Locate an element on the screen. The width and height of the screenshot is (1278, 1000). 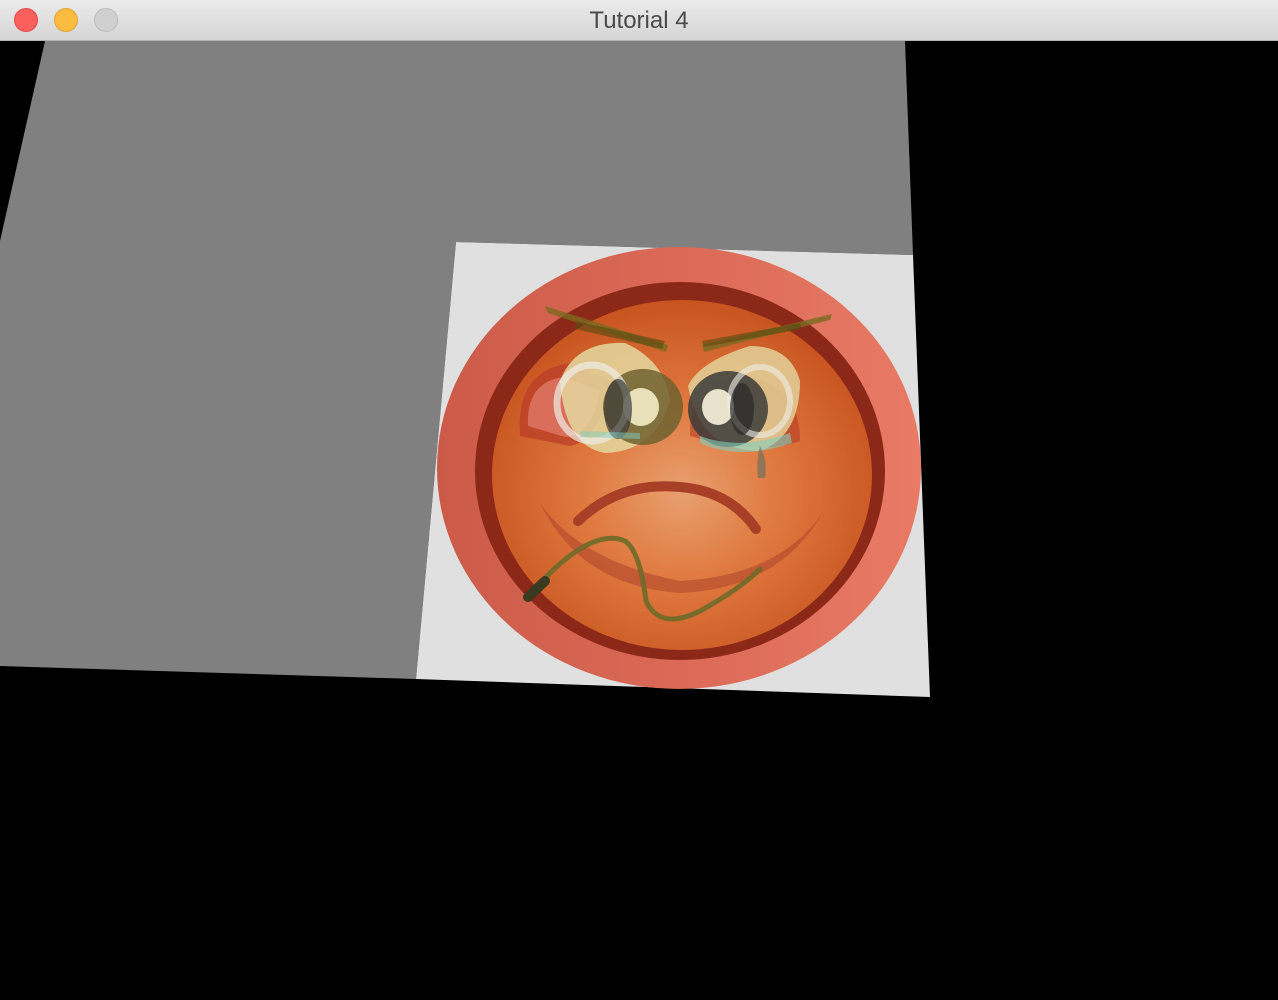
window-title: Tutorial 4 is located at coordinates (639, 20).